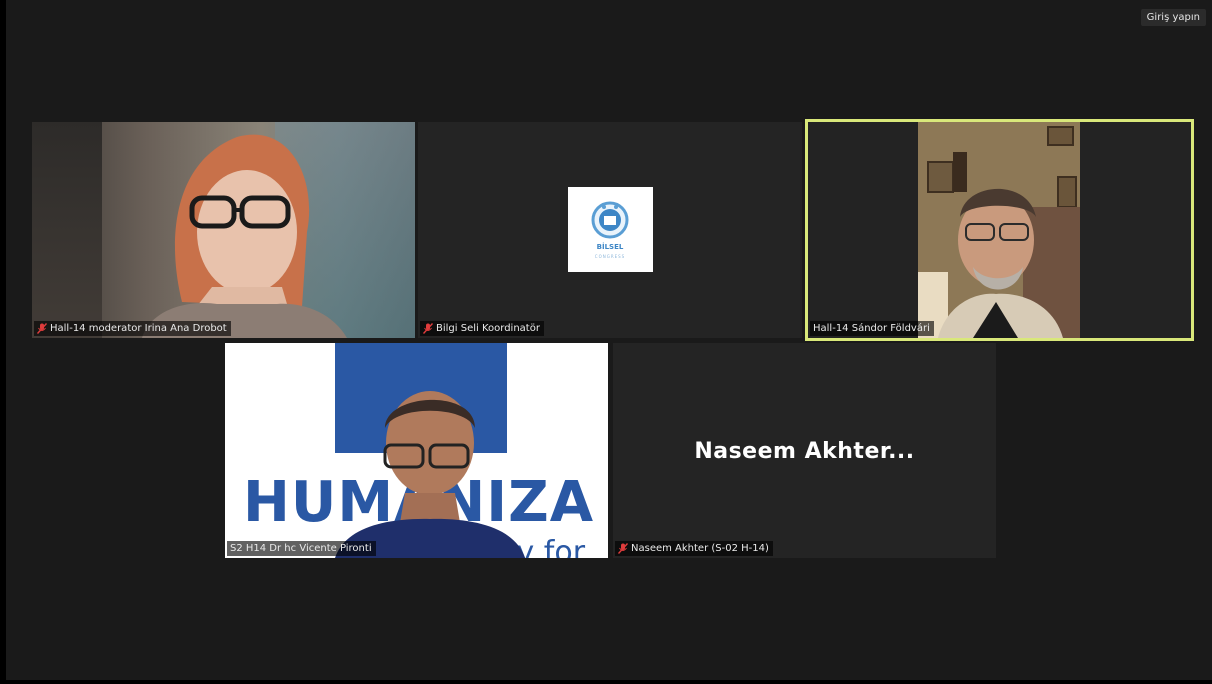 This screenshot has width=1212, height=684. What do you see at coordinates (610, 246) in the screenshot?
I see `logo-title: BİLSEL` at bounding box center [610, 246].